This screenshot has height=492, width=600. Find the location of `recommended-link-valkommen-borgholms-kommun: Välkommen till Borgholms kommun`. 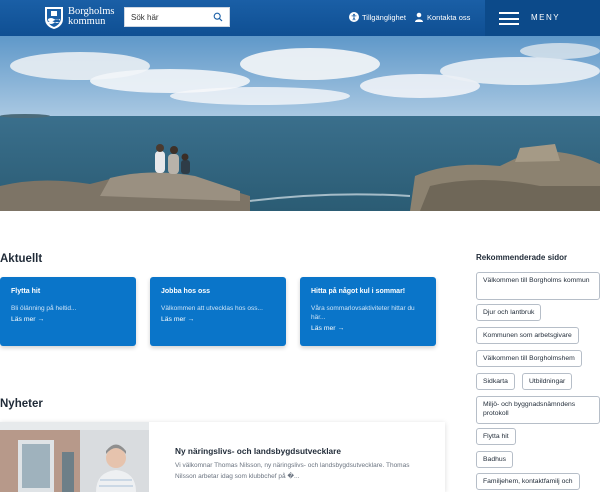

recommended-link-valkommen-borgholms-kommun: Välkommen till Borgholms kommun is located at coordinates (538, 286).